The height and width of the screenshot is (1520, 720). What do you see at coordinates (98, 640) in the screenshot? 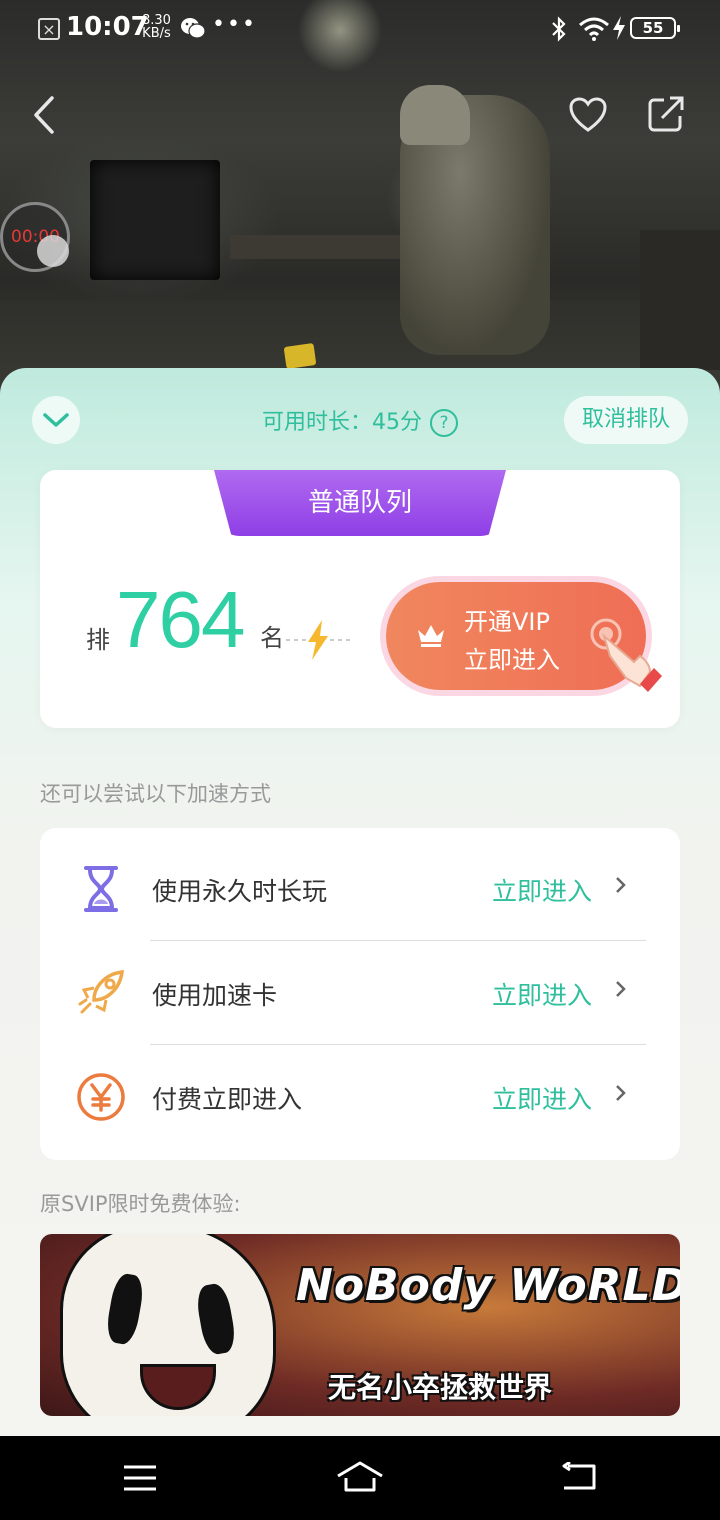
I see `rank-prefix: 排` at bounding box center [98, 640].